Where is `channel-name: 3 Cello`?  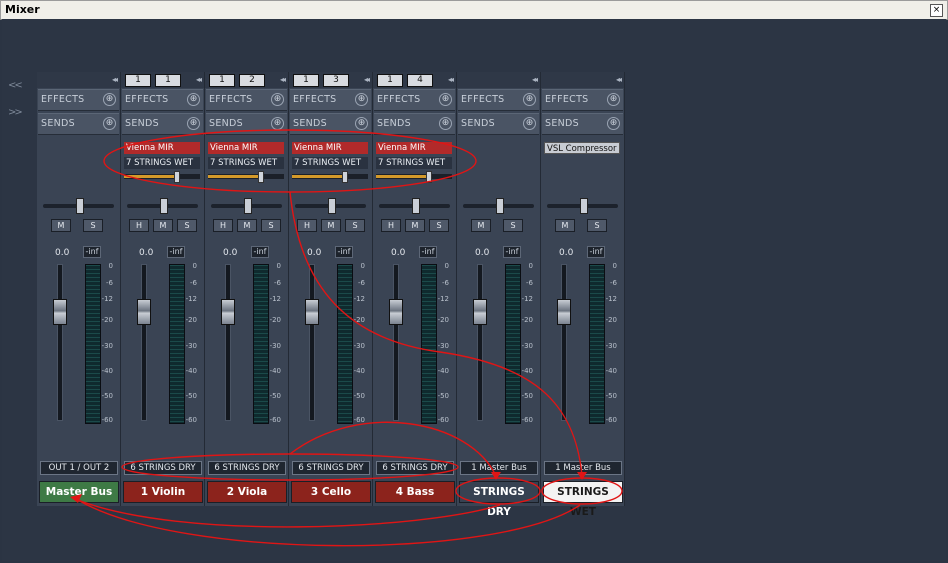 channel-name: 3 Cello is located at coordinates (331, 492).